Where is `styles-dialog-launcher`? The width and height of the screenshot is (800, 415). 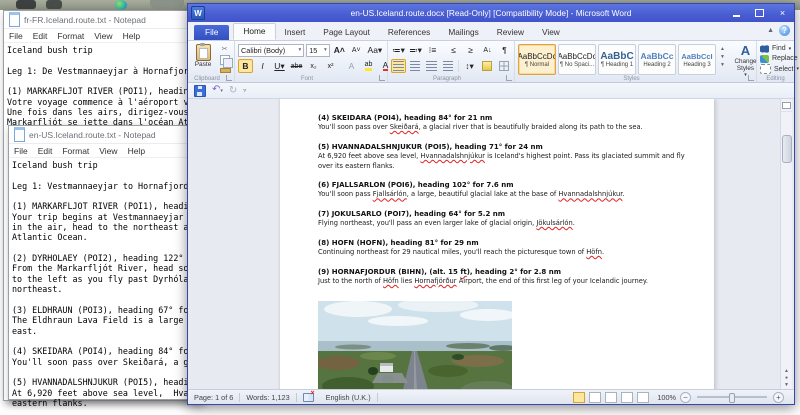
styles-dialog-launcher is located at coordinates (751, 78).